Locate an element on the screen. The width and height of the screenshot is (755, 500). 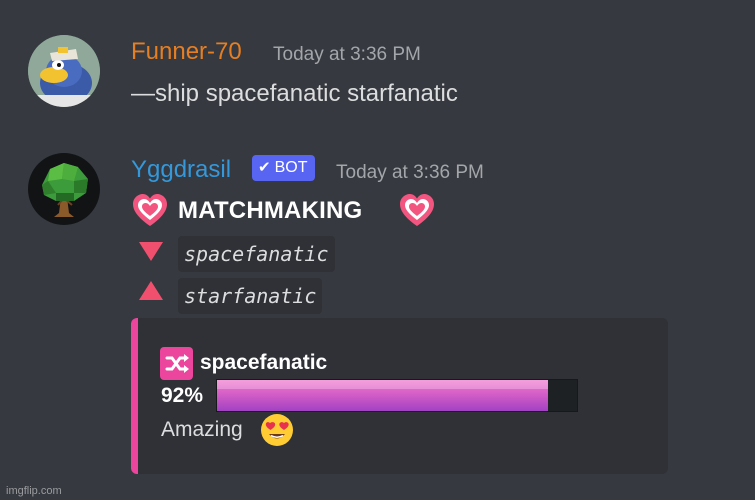
heart-eyes-emoji-icon is located at coordinates (277, 430).